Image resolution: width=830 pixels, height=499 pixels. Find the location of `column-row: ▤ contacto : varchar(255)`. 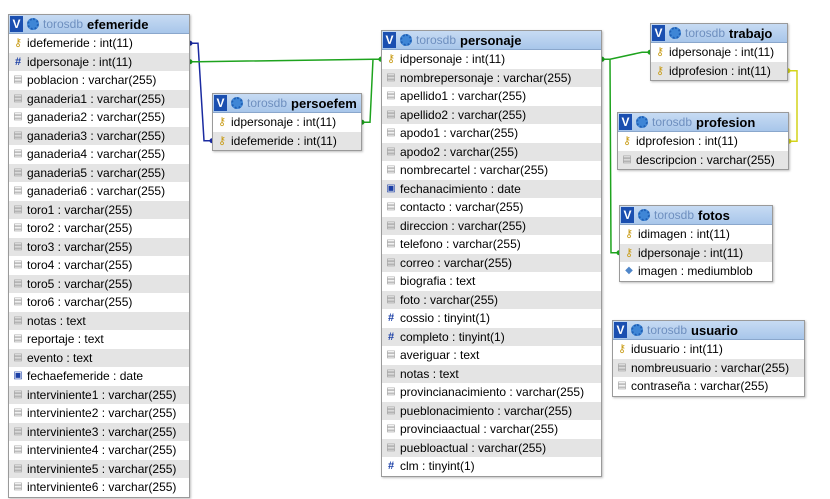

column-row: ▤ contacto : varchar(255) is located at coordinates (491, 207).